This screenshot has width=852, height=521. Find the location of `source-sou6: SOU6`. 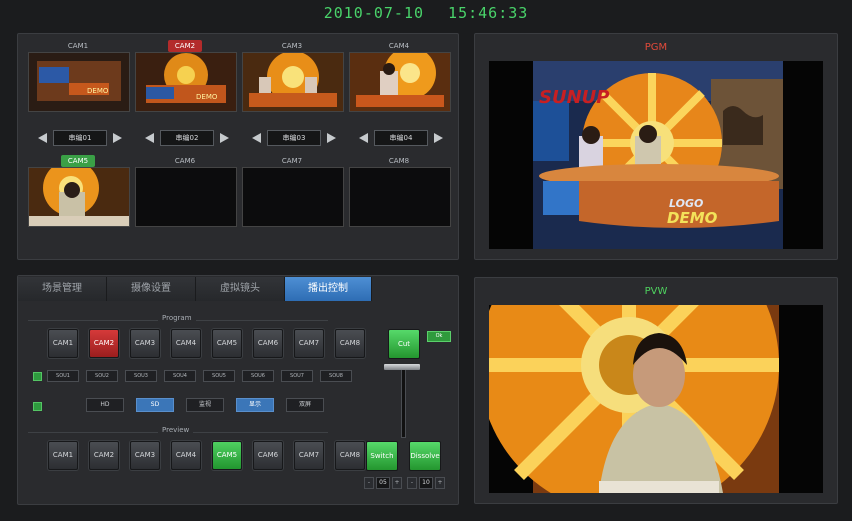

source-sou6: SOU6 is located at coordinates (258, 376).